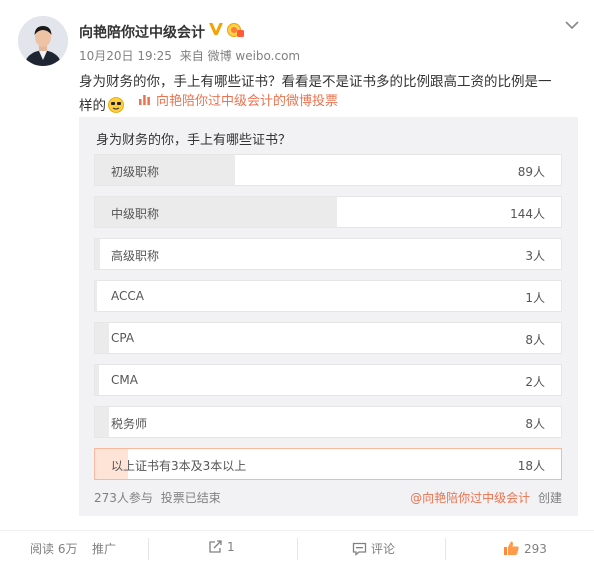 This screenshot has width=594, height=565. Describe the element at coordinates (383, 549) in the screenshot. I see `comment-label: 评论` at that location.